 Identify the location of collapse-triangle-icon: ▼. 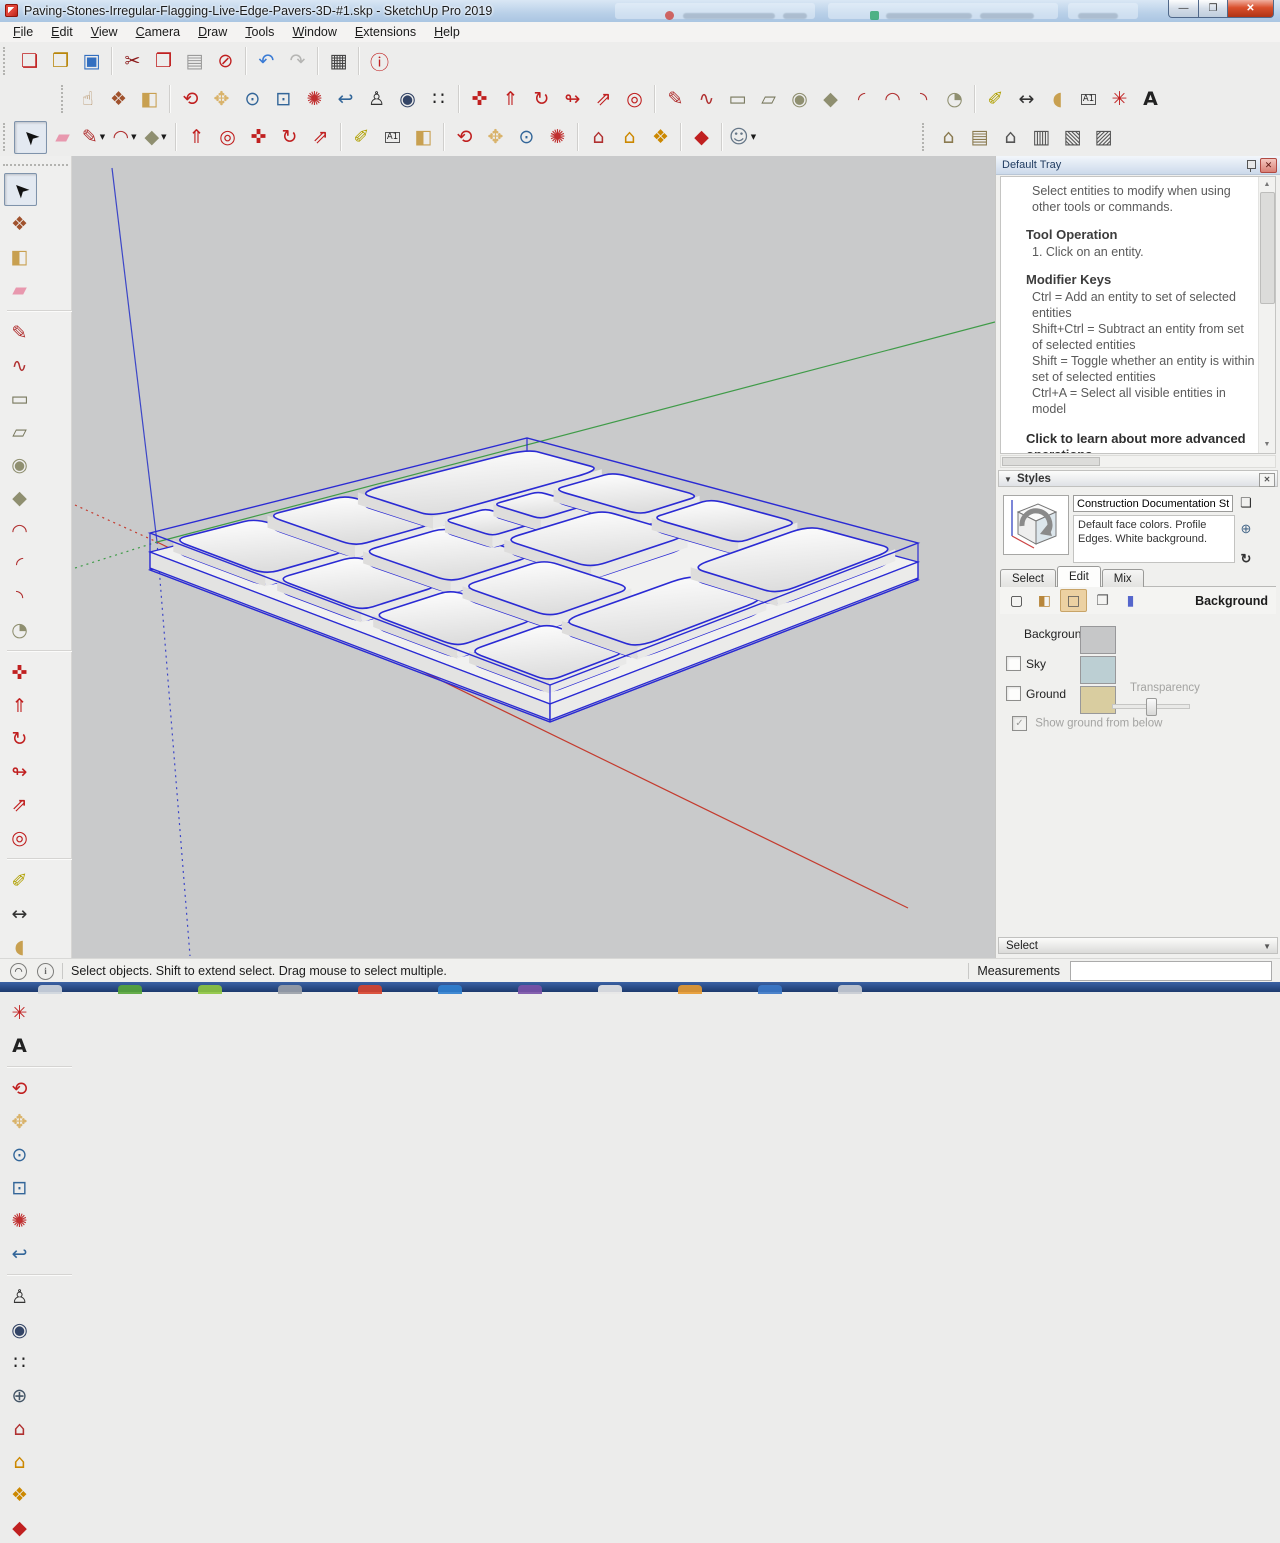
(1008, 479).